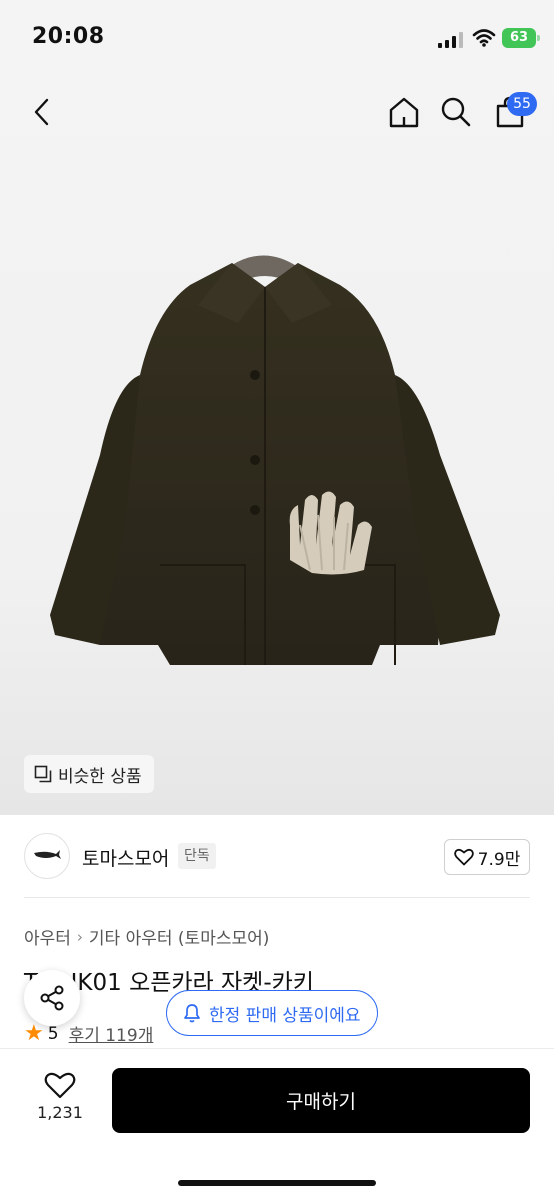 The image size is (554, 1200). I want to click on bottom-action-bar: 1,231 구매하기, so click(277, 1124).